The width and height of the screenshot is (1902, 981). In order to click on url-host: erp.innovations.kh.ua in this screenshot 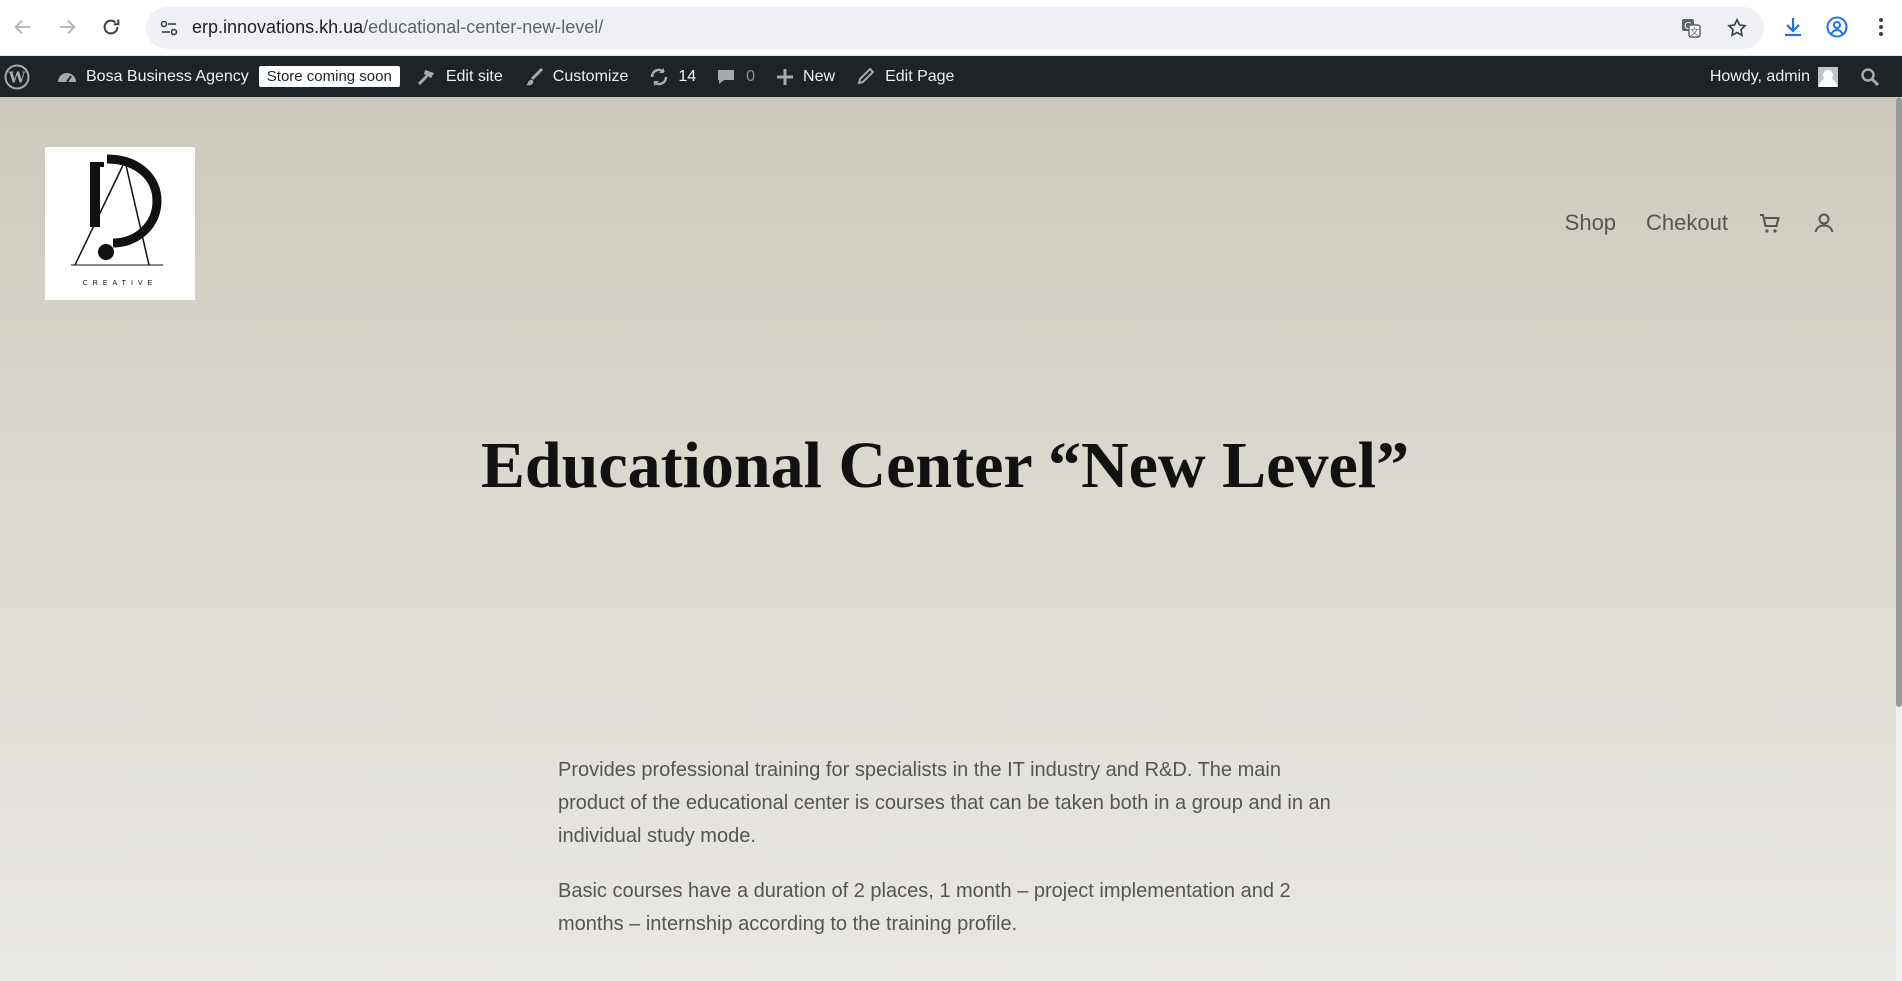, I will do `click(278, 27)`.